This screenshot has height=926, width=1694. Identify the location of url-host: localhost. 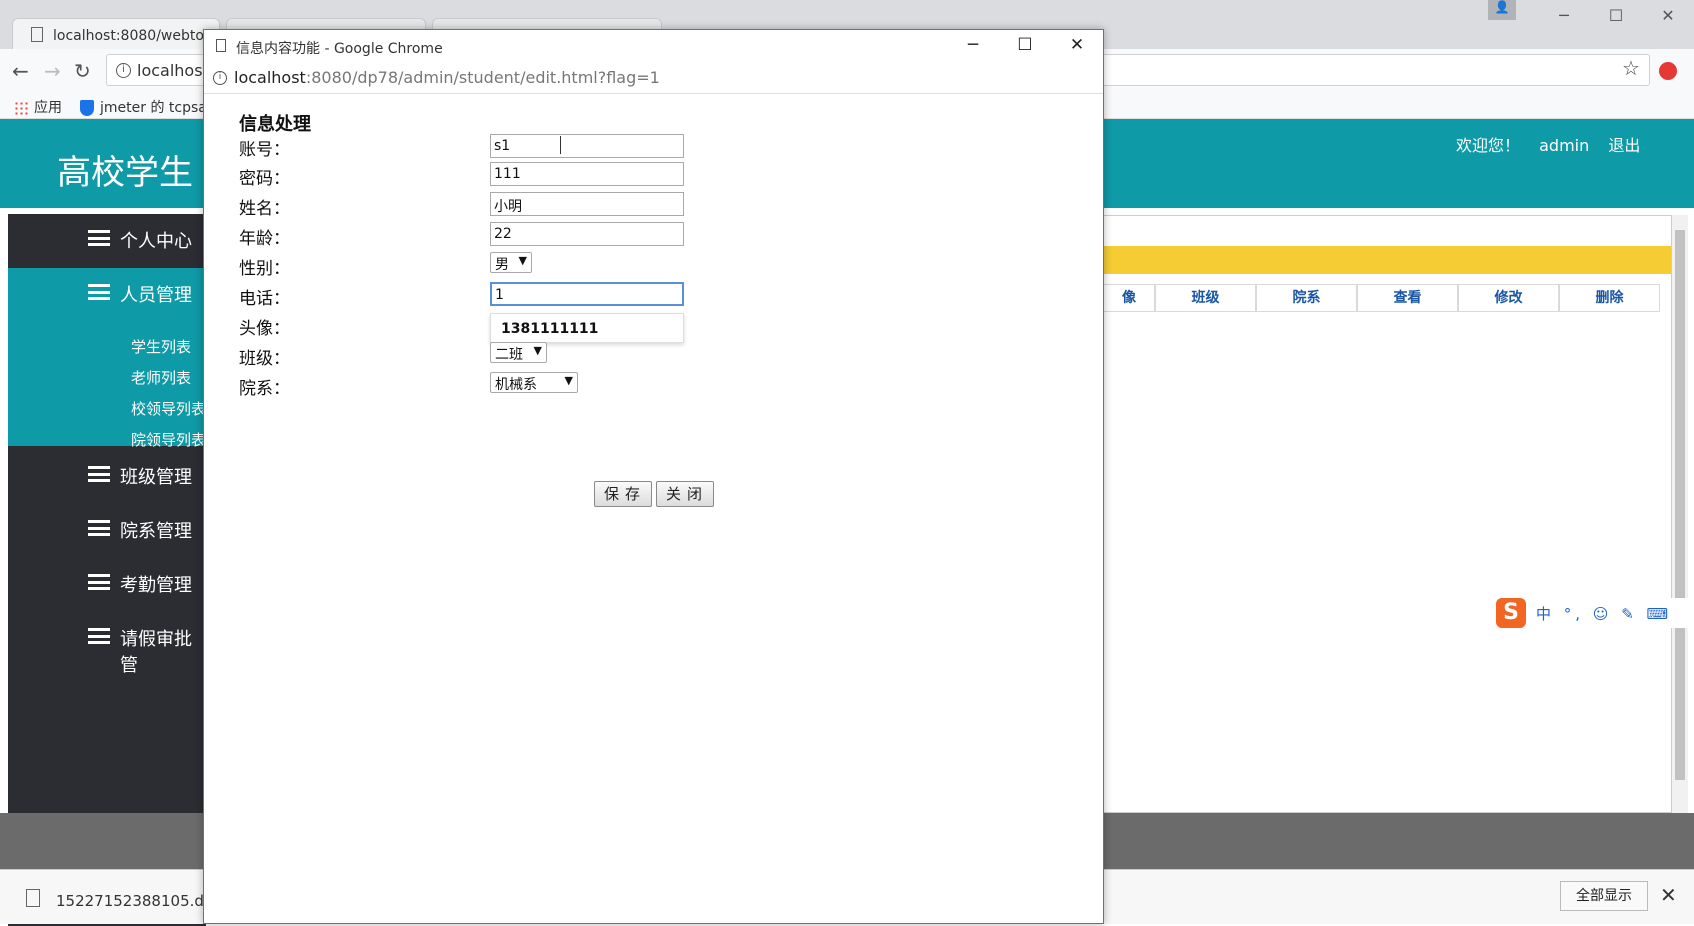
(270, 77).